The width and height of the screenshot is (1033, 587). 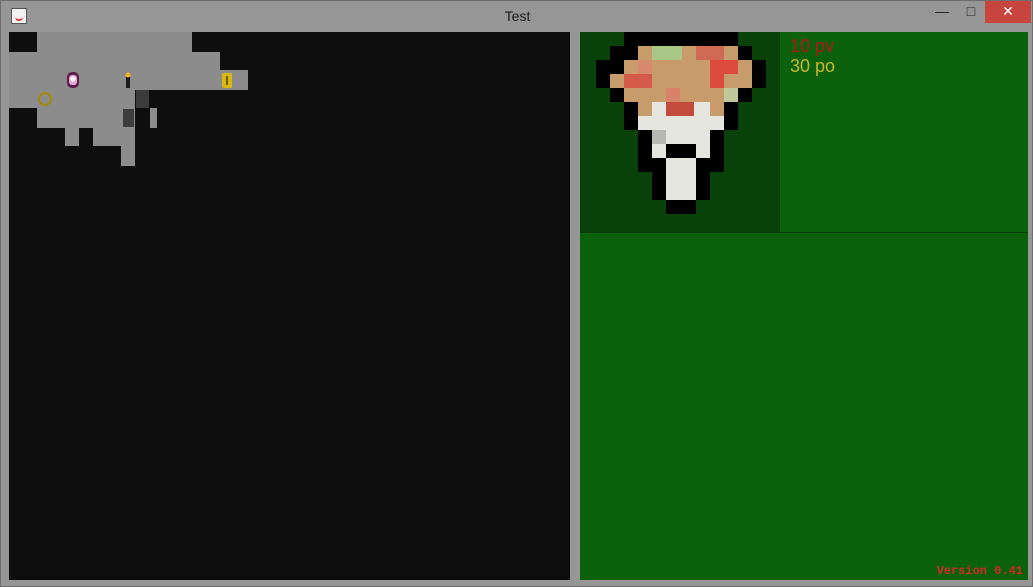 What do you see at coordinates (1008, 12) in the screenshot?
I see `close-button: ✕` at bounding box center [1008, 12].